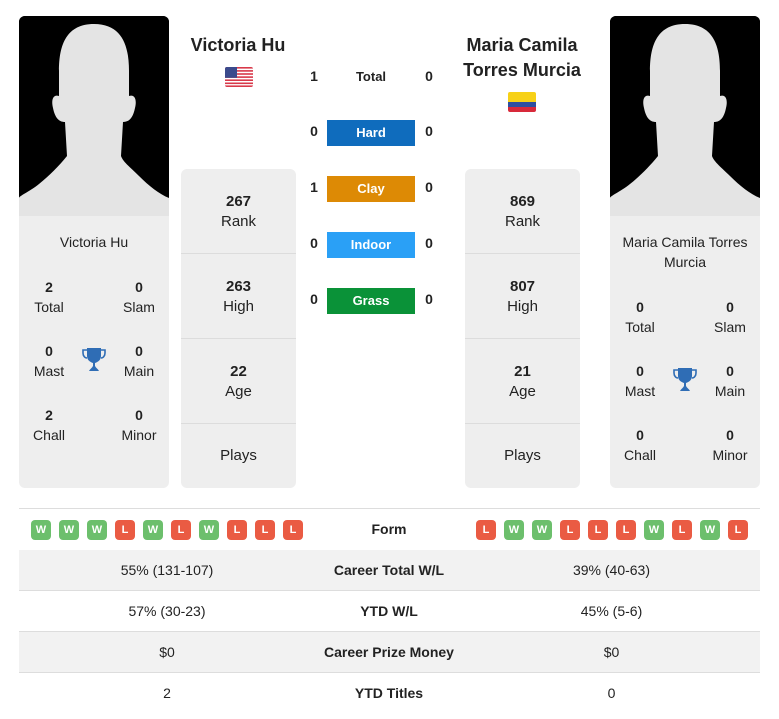 Image resolution: width=779 pixels, height=719 pixels. I want to click on form-label: Form, so click(389, 529).